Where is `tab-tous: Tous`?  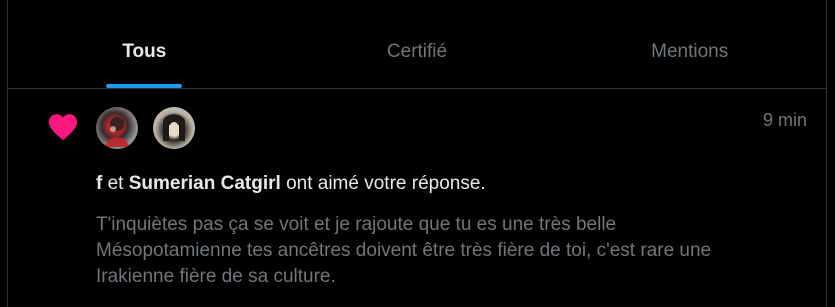 tab-tous: Tous is located at coordinates (144, 44).